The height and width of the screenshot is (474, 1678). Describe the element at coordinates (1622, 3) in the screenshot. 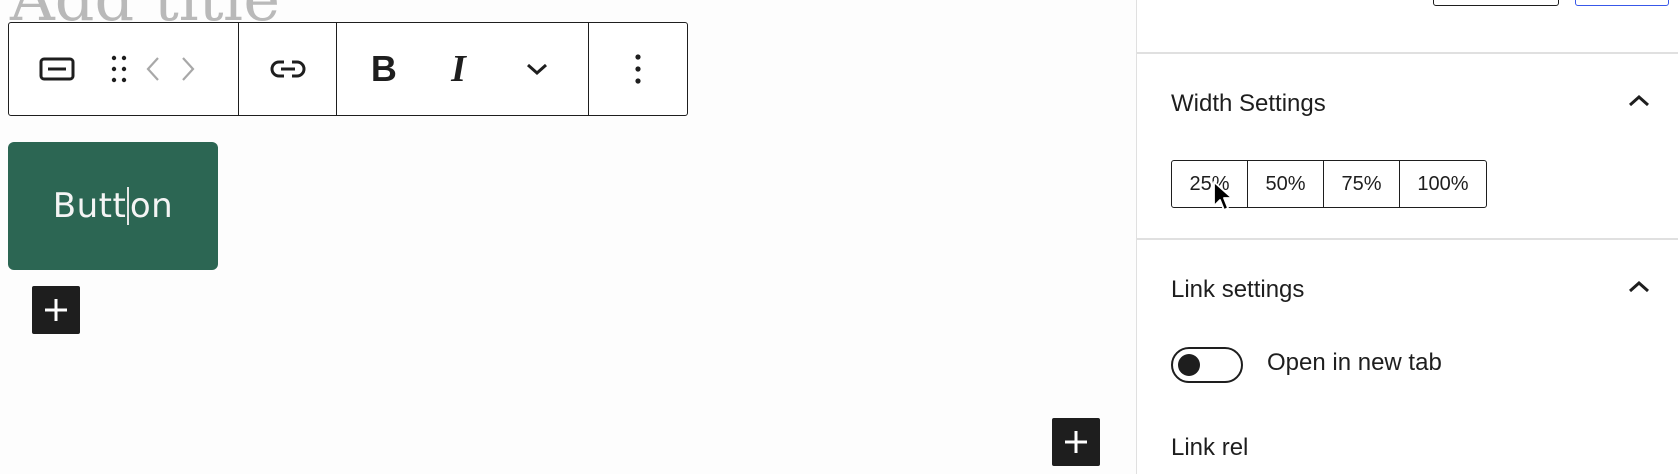

I see `header-button-primary` at that location.